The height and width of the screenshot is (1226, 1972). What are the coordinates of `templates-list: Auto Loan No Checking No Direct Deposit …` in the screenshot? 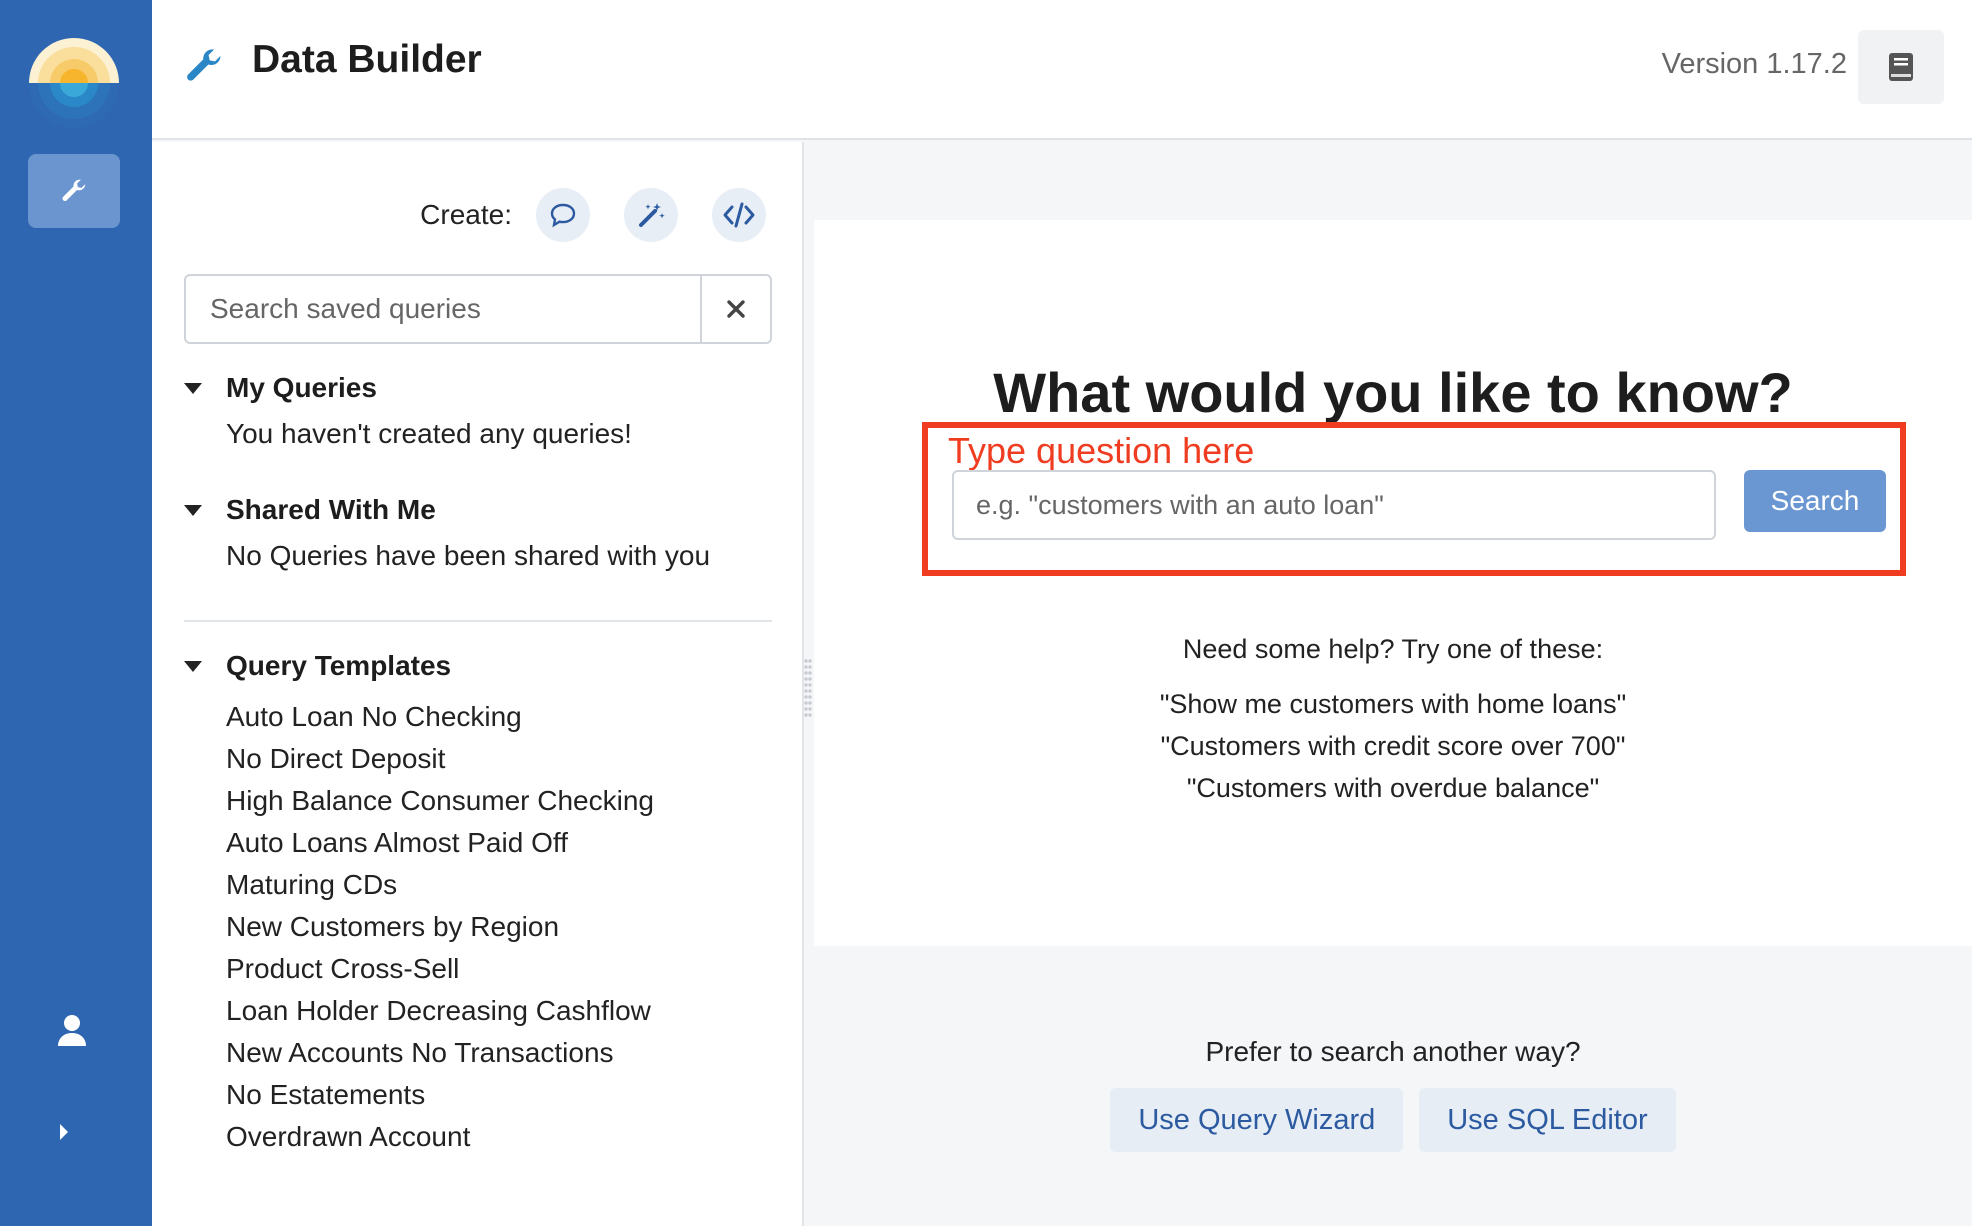 It's located at (440, 927).